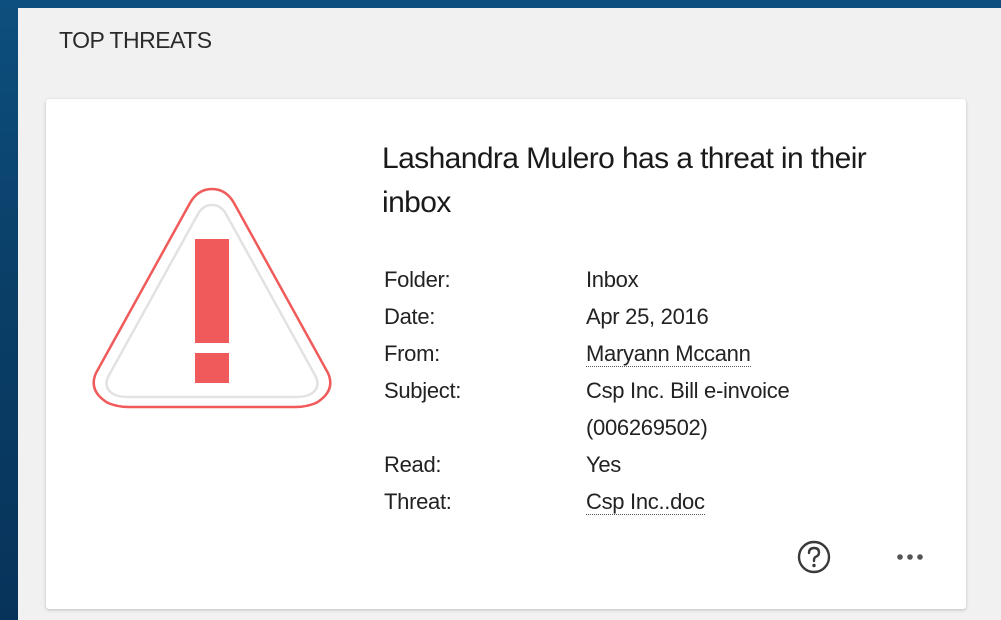  I want to click on ellipsis-icon, so click(910, 557).